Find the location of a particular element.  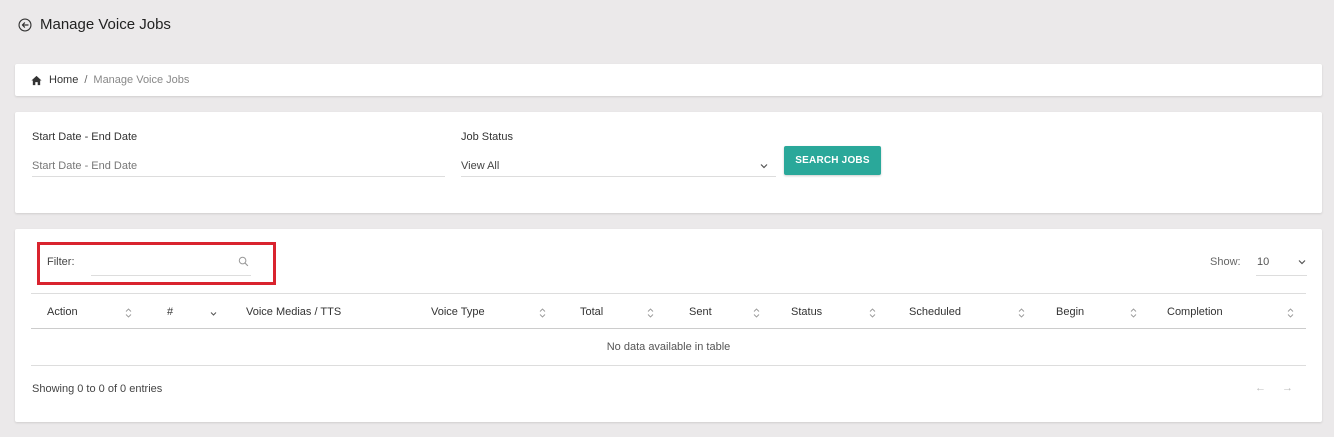

job-status-label: Job Status is located at coordinates (487, 137).